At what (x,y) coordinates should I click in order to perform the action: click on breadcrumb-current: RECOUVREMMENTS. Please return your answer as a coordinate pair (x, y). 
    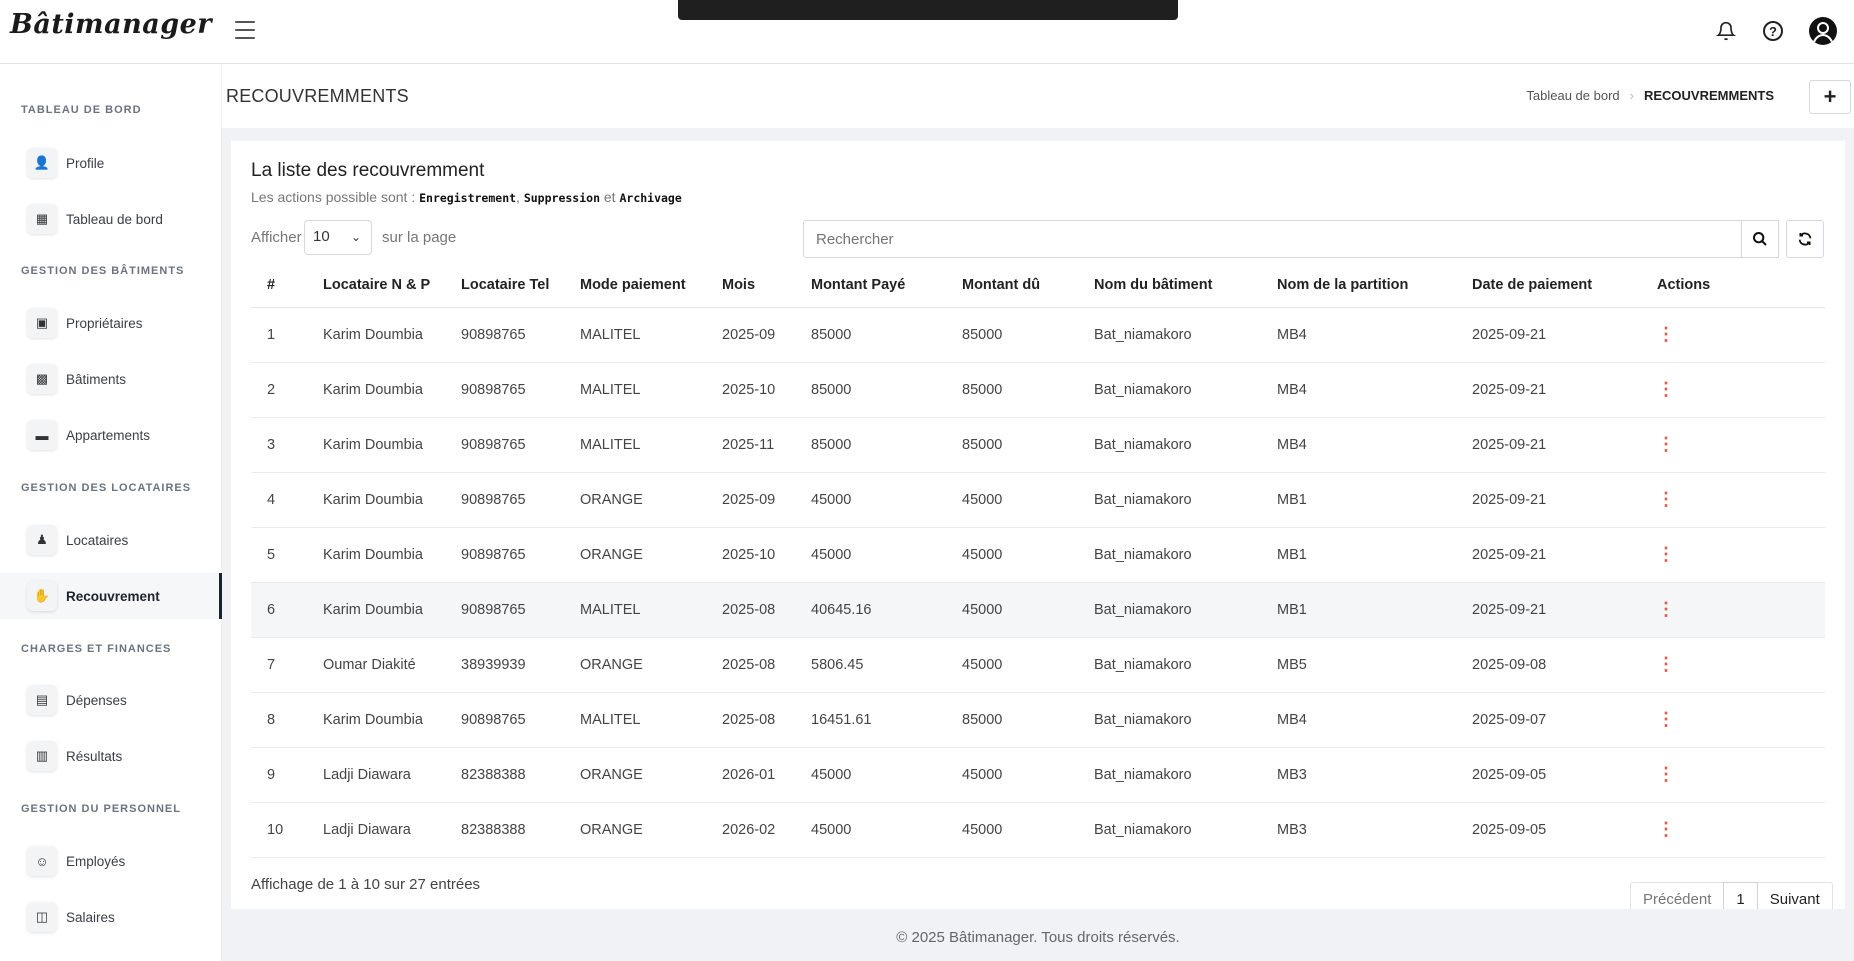
    Looking at the image, I should click on (1708, 95).